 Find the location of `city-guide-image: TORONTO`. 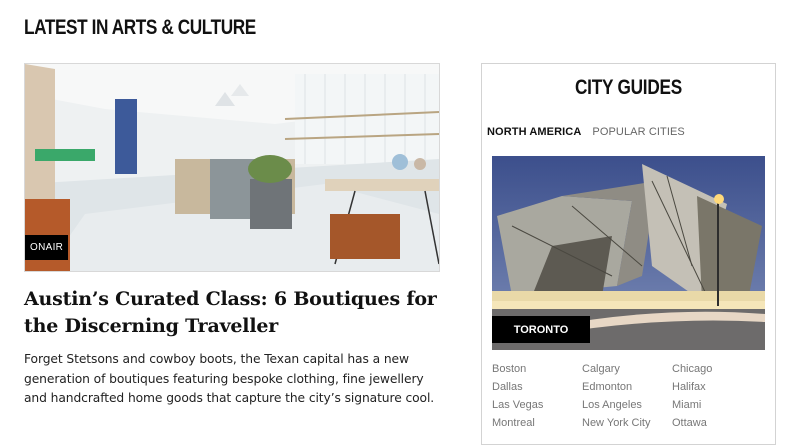

city-guide-image: TORONTO is located at coordinates (628, 253).